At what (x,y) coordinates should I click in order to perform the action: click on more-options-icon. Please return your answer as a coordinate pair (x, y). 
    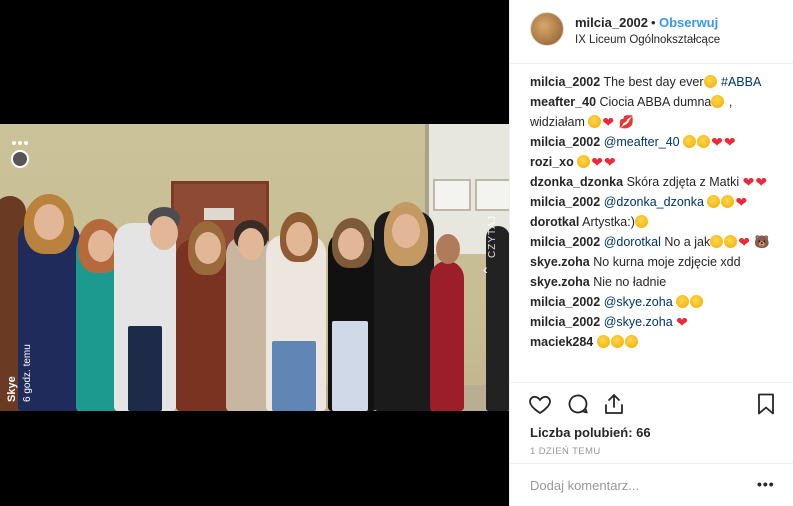
    Looking at the image, I should click on (22, 139).